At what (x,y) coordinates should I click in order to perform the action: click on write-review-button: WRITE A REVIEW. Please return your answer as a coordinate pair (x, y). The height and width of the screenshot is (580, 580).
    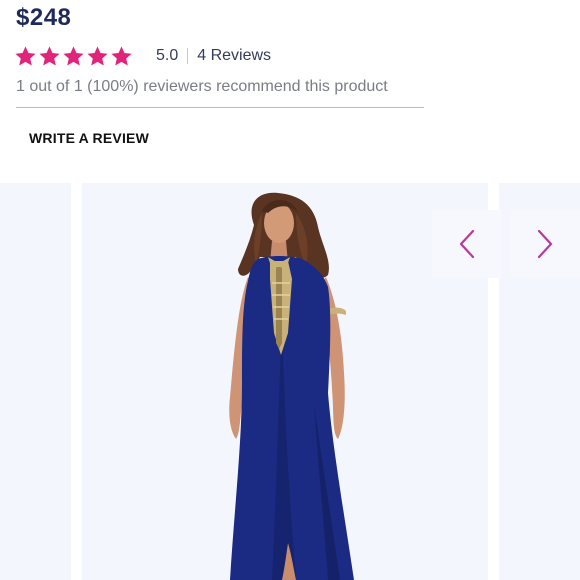
    Looking at the image, I should click on (89, 138).